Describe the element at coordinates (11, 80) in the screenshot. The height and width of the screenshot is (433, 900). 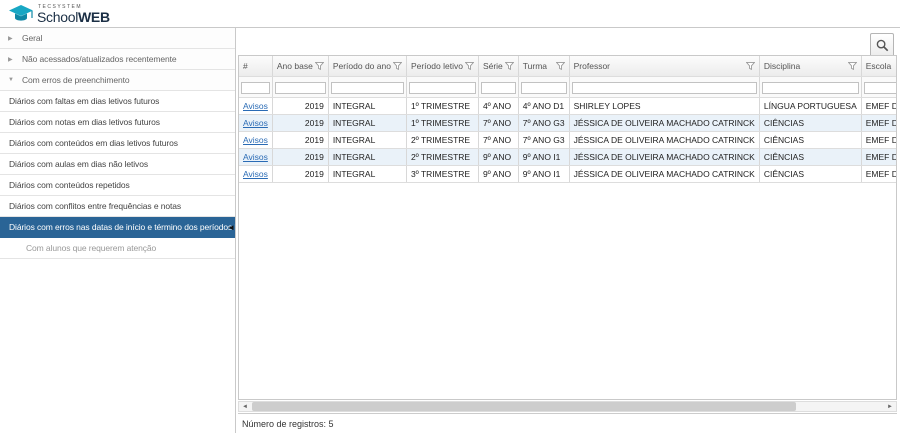
I see `chevron-down-icon: ▼` at that location.